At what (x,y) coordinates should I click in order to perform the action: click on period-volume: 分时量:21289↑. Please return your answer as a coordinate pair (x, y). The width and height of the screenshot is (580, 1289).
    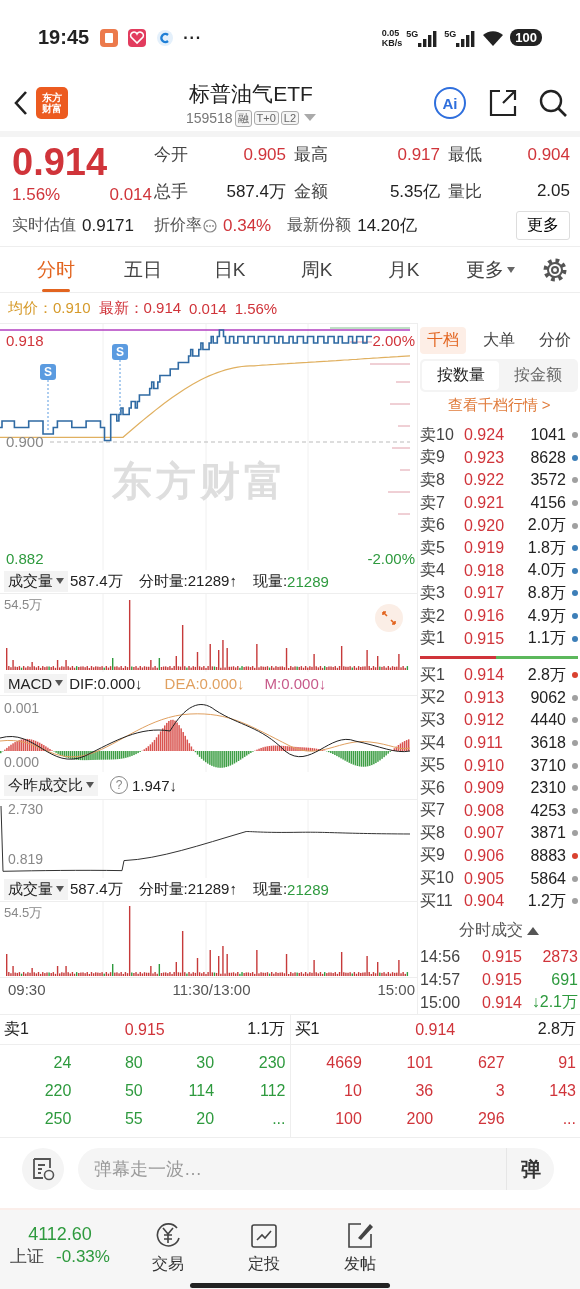
    Looking at the image, I should click on (187, 889).